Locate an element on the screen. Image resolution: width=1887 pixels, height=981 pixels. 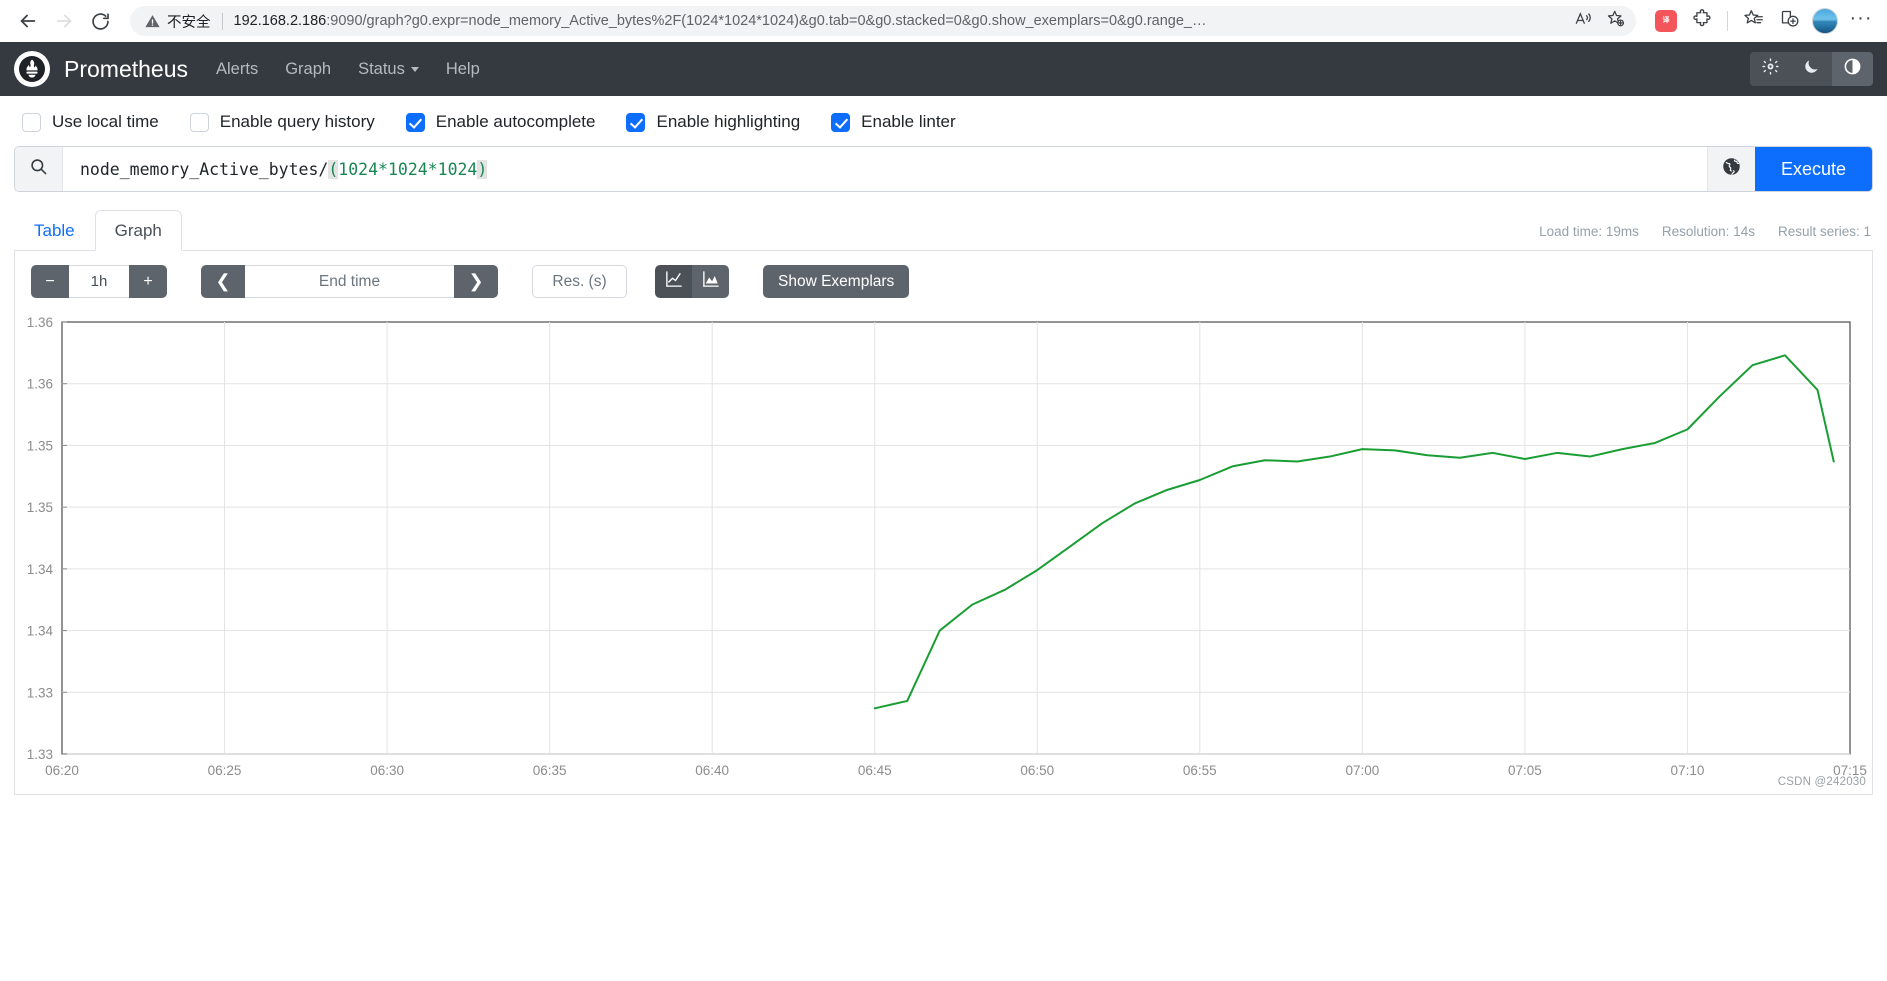
not-secure-warning-icon is located at coordinates (152, 21).